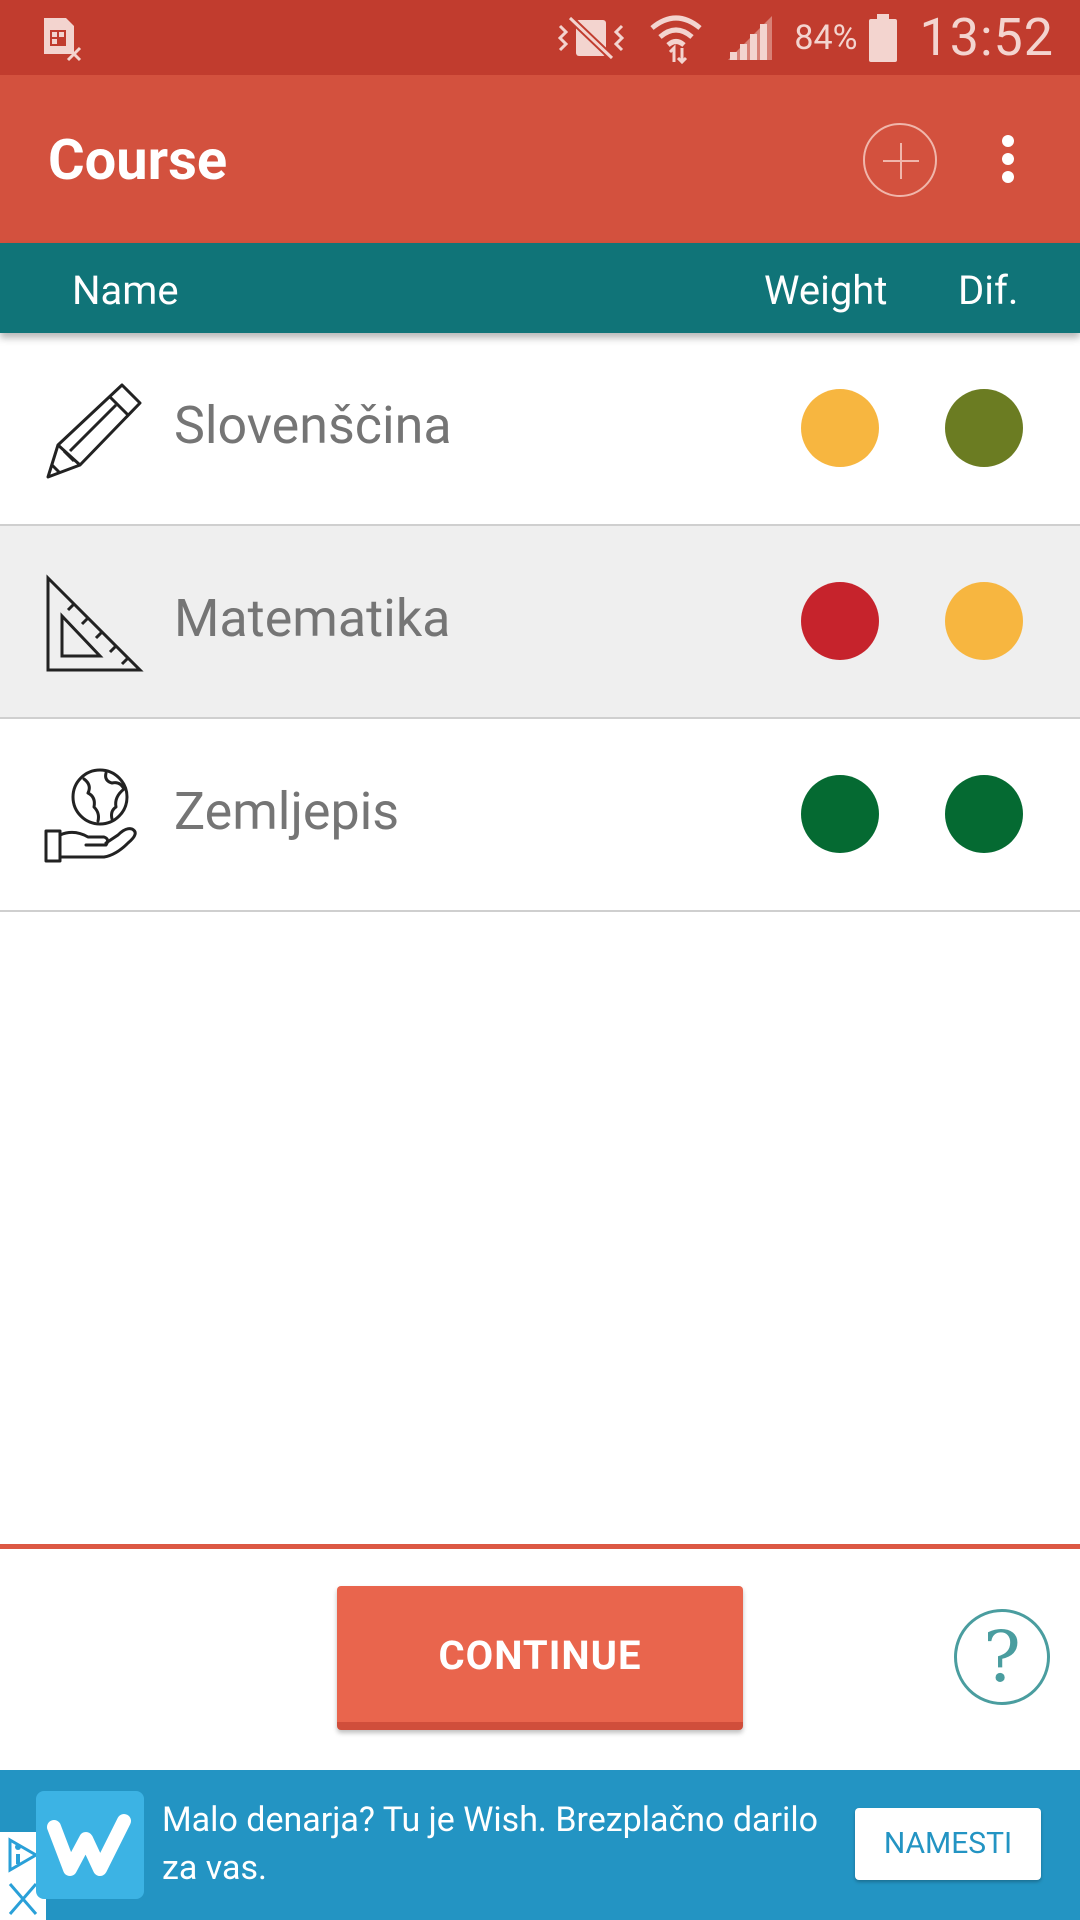 This screenshot has height=1920, width=1080. Describe the element at coordinates (1002, 1657) in the screenshot. I see `help-button: ?` at that location.